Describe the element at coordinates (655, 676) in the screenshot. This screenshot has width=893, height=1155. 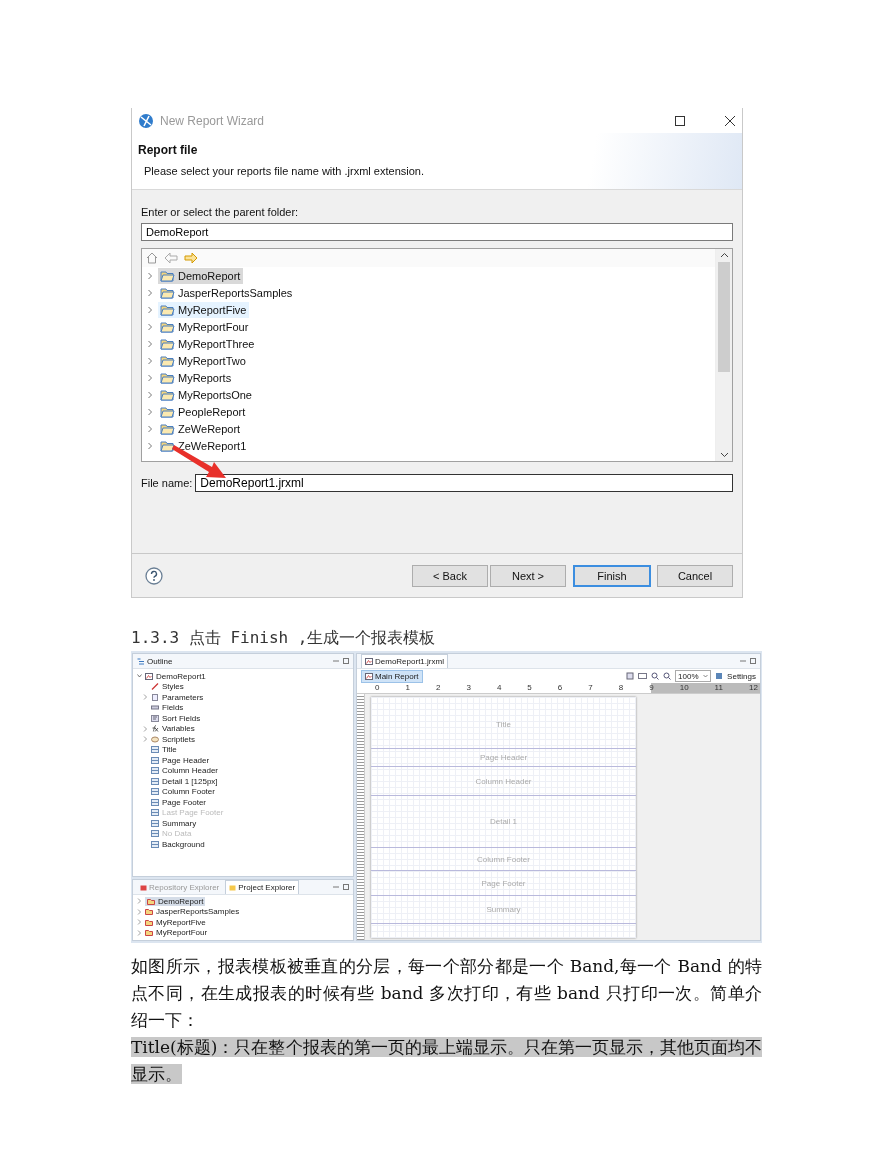
I see `zoom-in-icon` at that location.